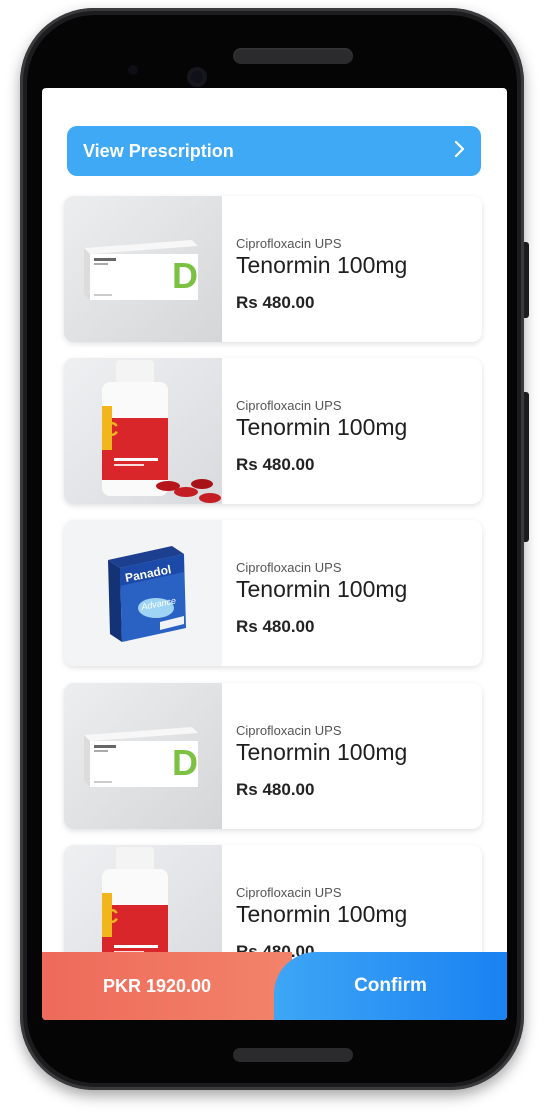 The height and width of the screenshot is (1116, 547). What do you see at coordinates (197, 77) in the screenshot?
I see `front-camera-icon` at bounding box center [197, 77].